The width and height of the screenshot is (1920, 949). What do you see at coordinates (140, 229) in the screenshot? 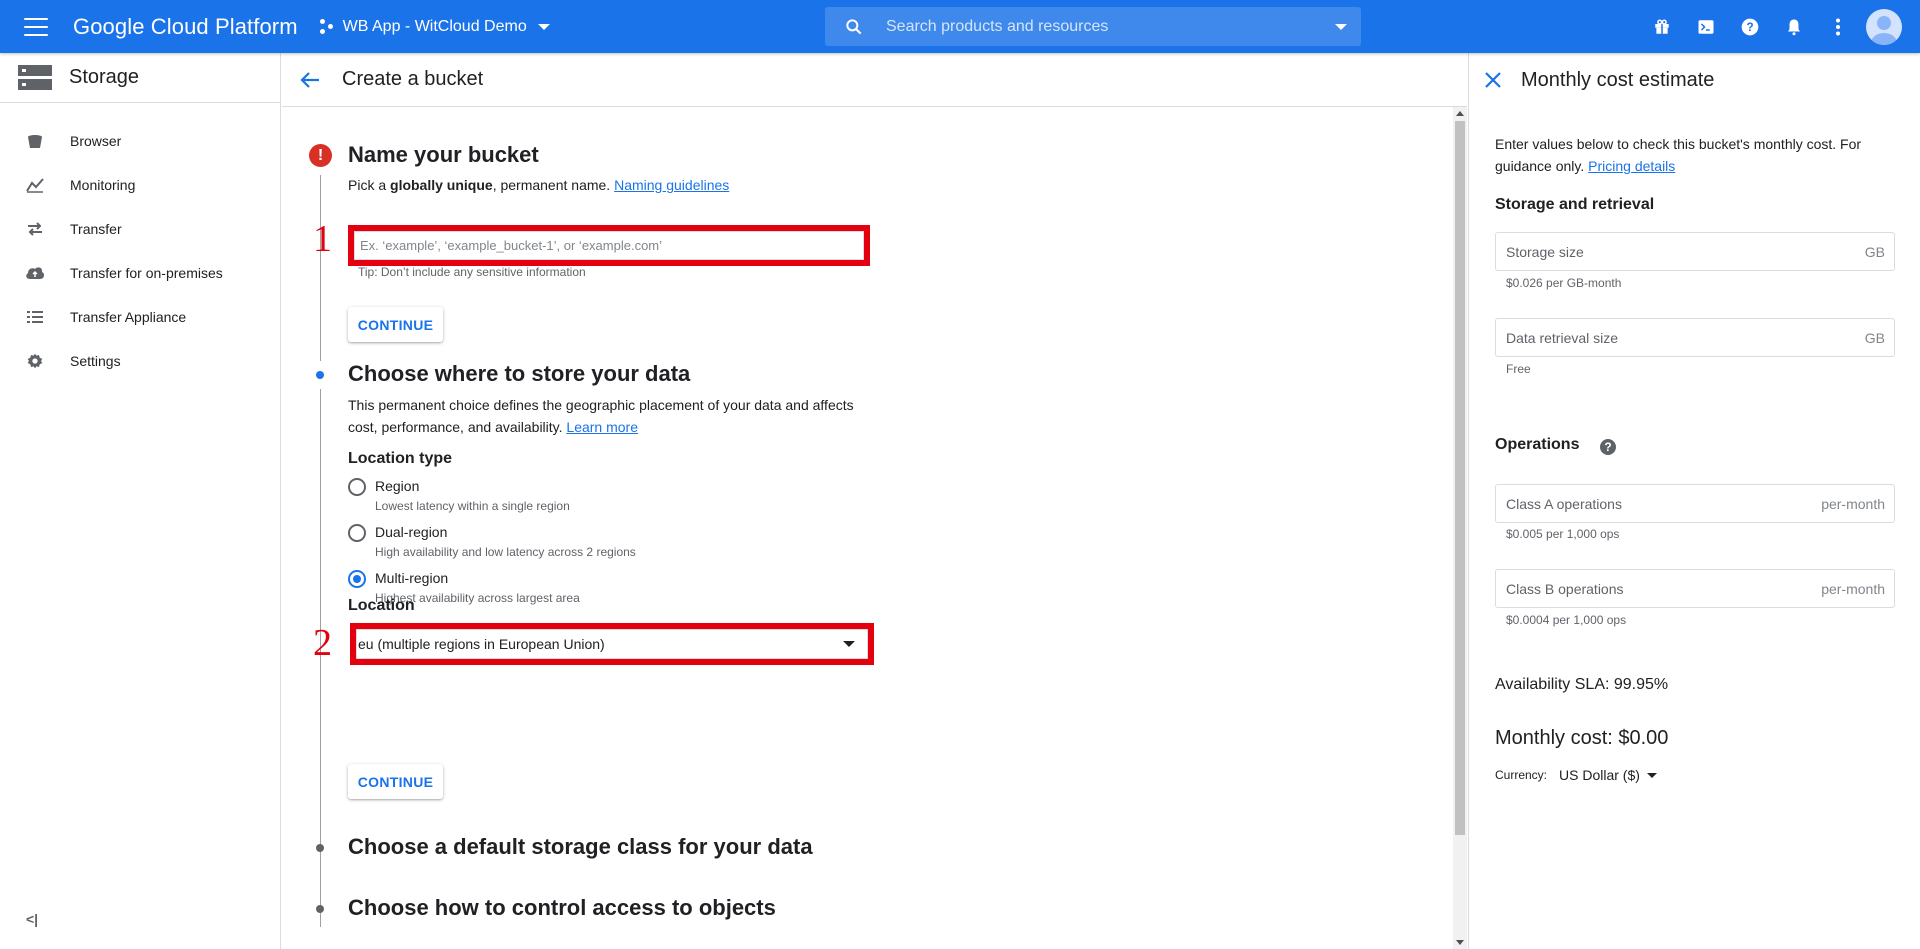
I see `sidebar-item-transfer: Transfer` at bounding box center [140, 229].